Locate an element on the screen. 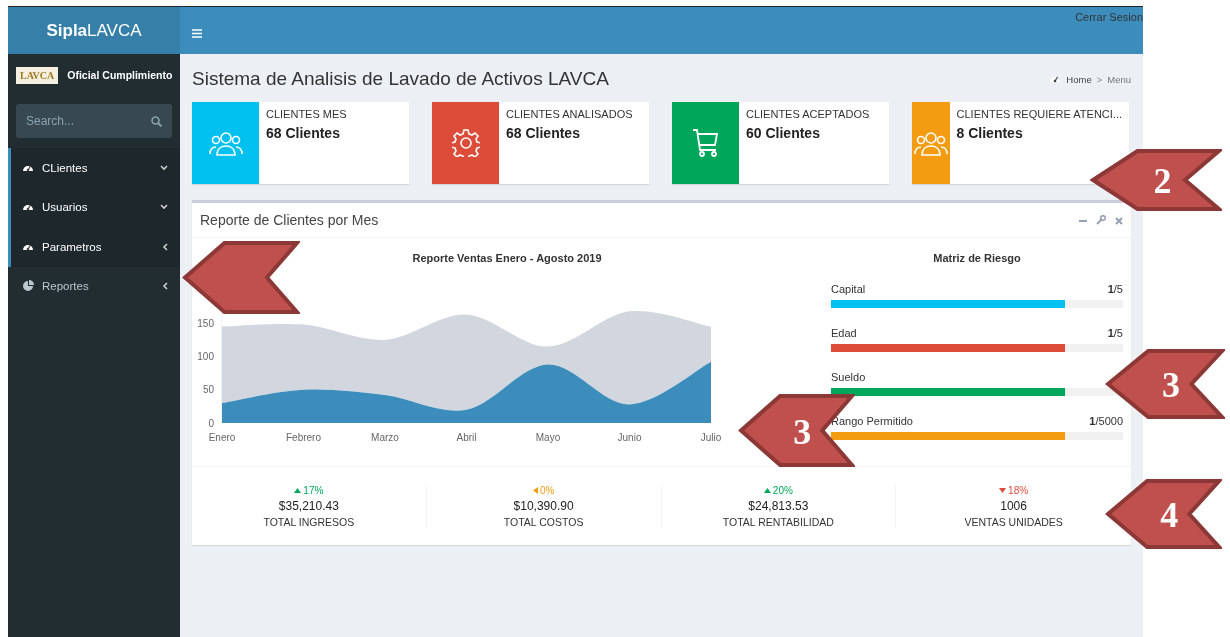  logout-link: Cerrar Sesion is located at coordinates (1109, 15).